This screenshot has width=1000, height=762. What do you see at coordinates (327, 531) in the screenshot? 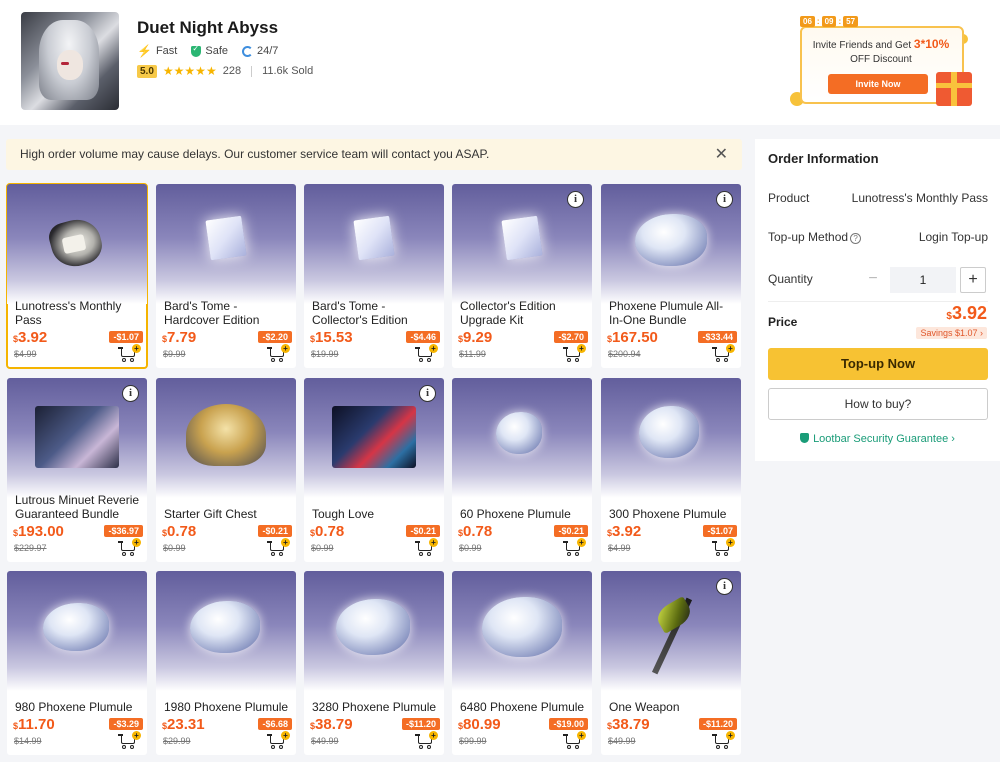
I see `product-price: $0.78` at bounding box center [327, 531].